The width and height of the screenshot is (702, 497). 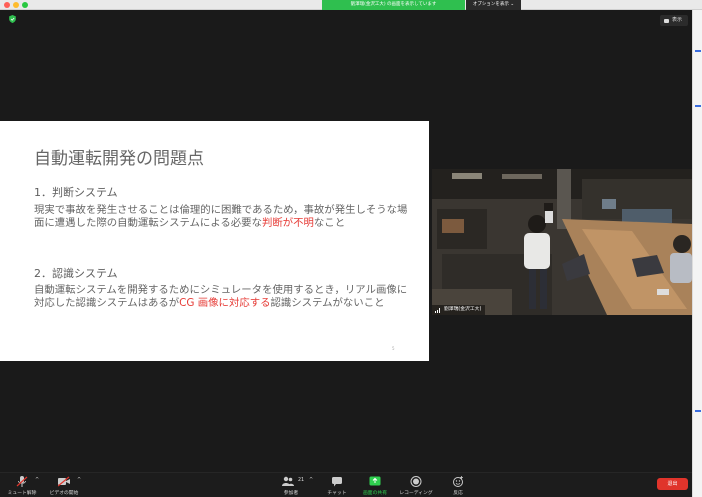 What do you see at coordinates (291, 493) in the screenshot?
I see `participants-label: 参加者` at bounding box center [291, 493].